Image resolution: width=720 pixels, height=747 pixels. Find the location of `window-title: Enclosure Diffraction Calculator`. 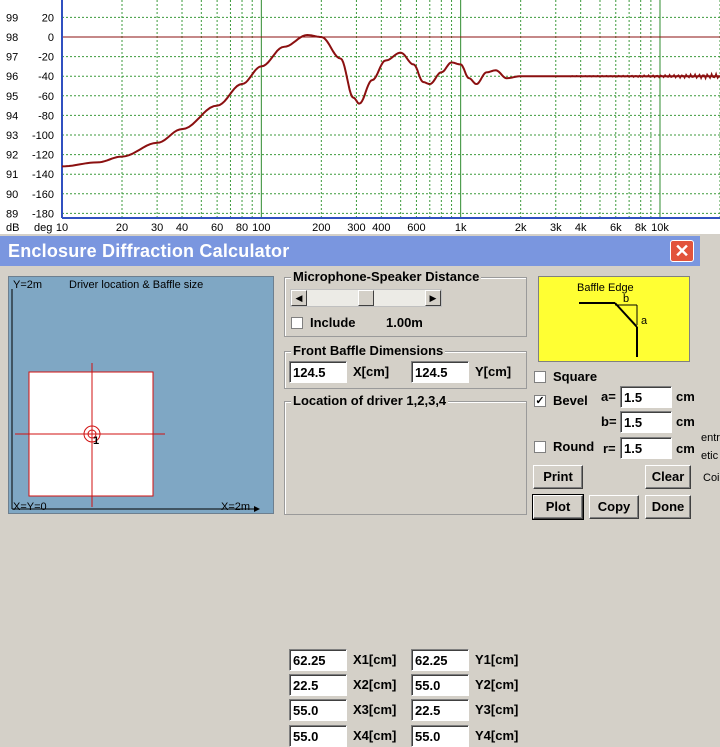

window-title: Enclosure Diffraction Calculator is located at coordinates (149, 251).